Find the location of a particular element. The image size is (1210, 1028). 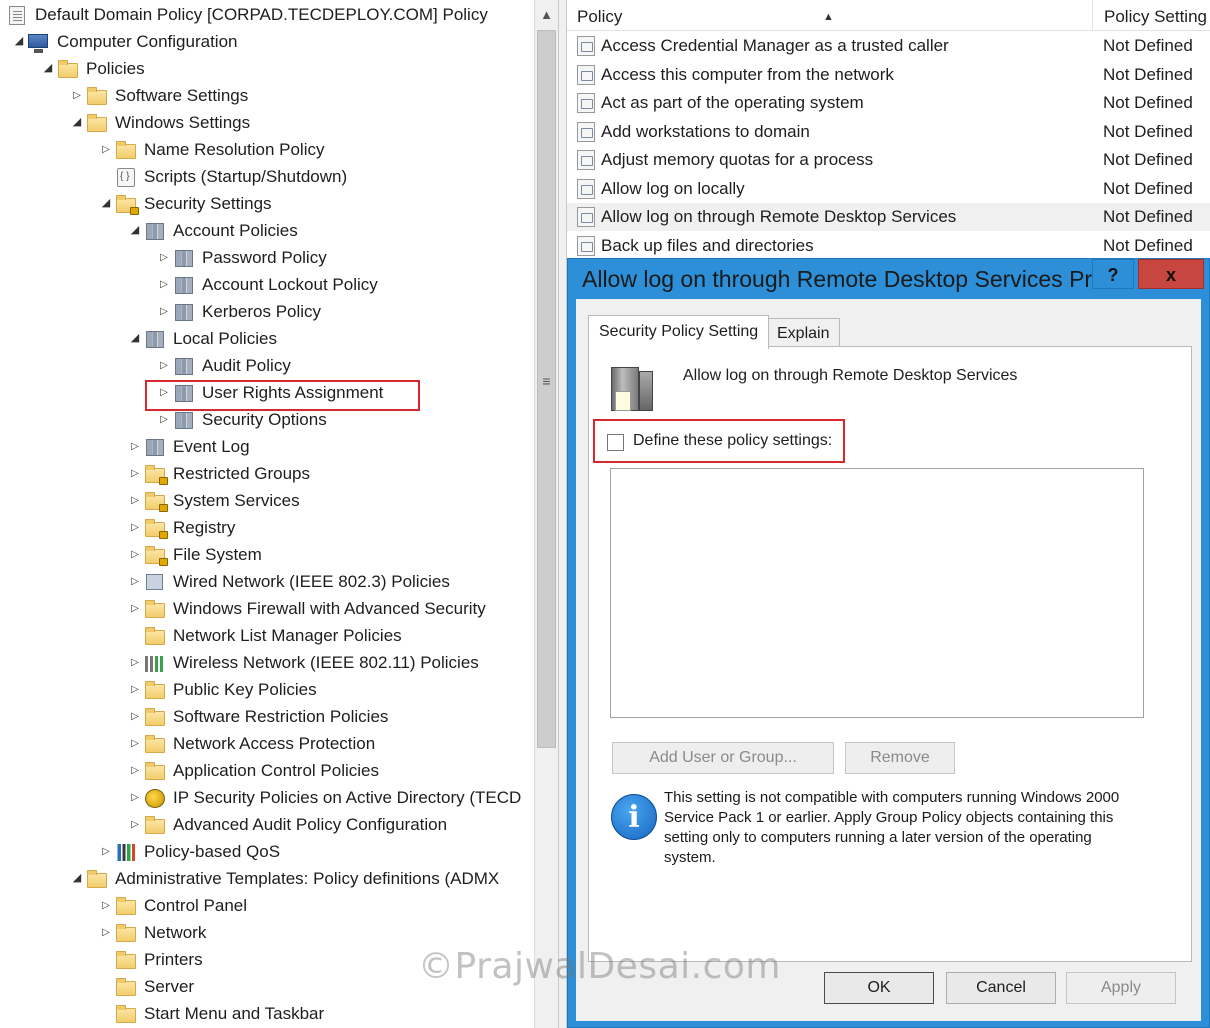

tree-item: ▷ Kerberos Policy is located at coordinates (238, 311).